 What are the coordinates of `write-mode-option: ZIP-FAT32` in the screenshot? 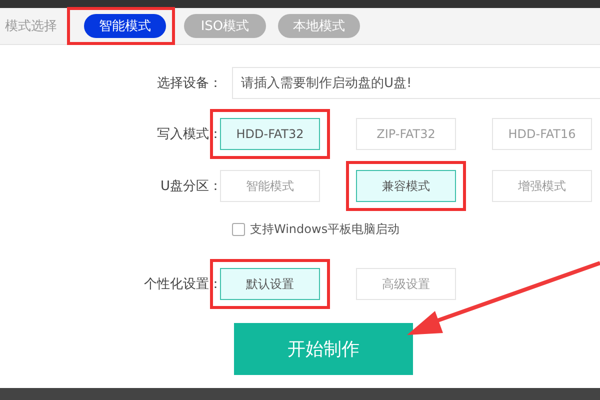 It's located at (406, 134).